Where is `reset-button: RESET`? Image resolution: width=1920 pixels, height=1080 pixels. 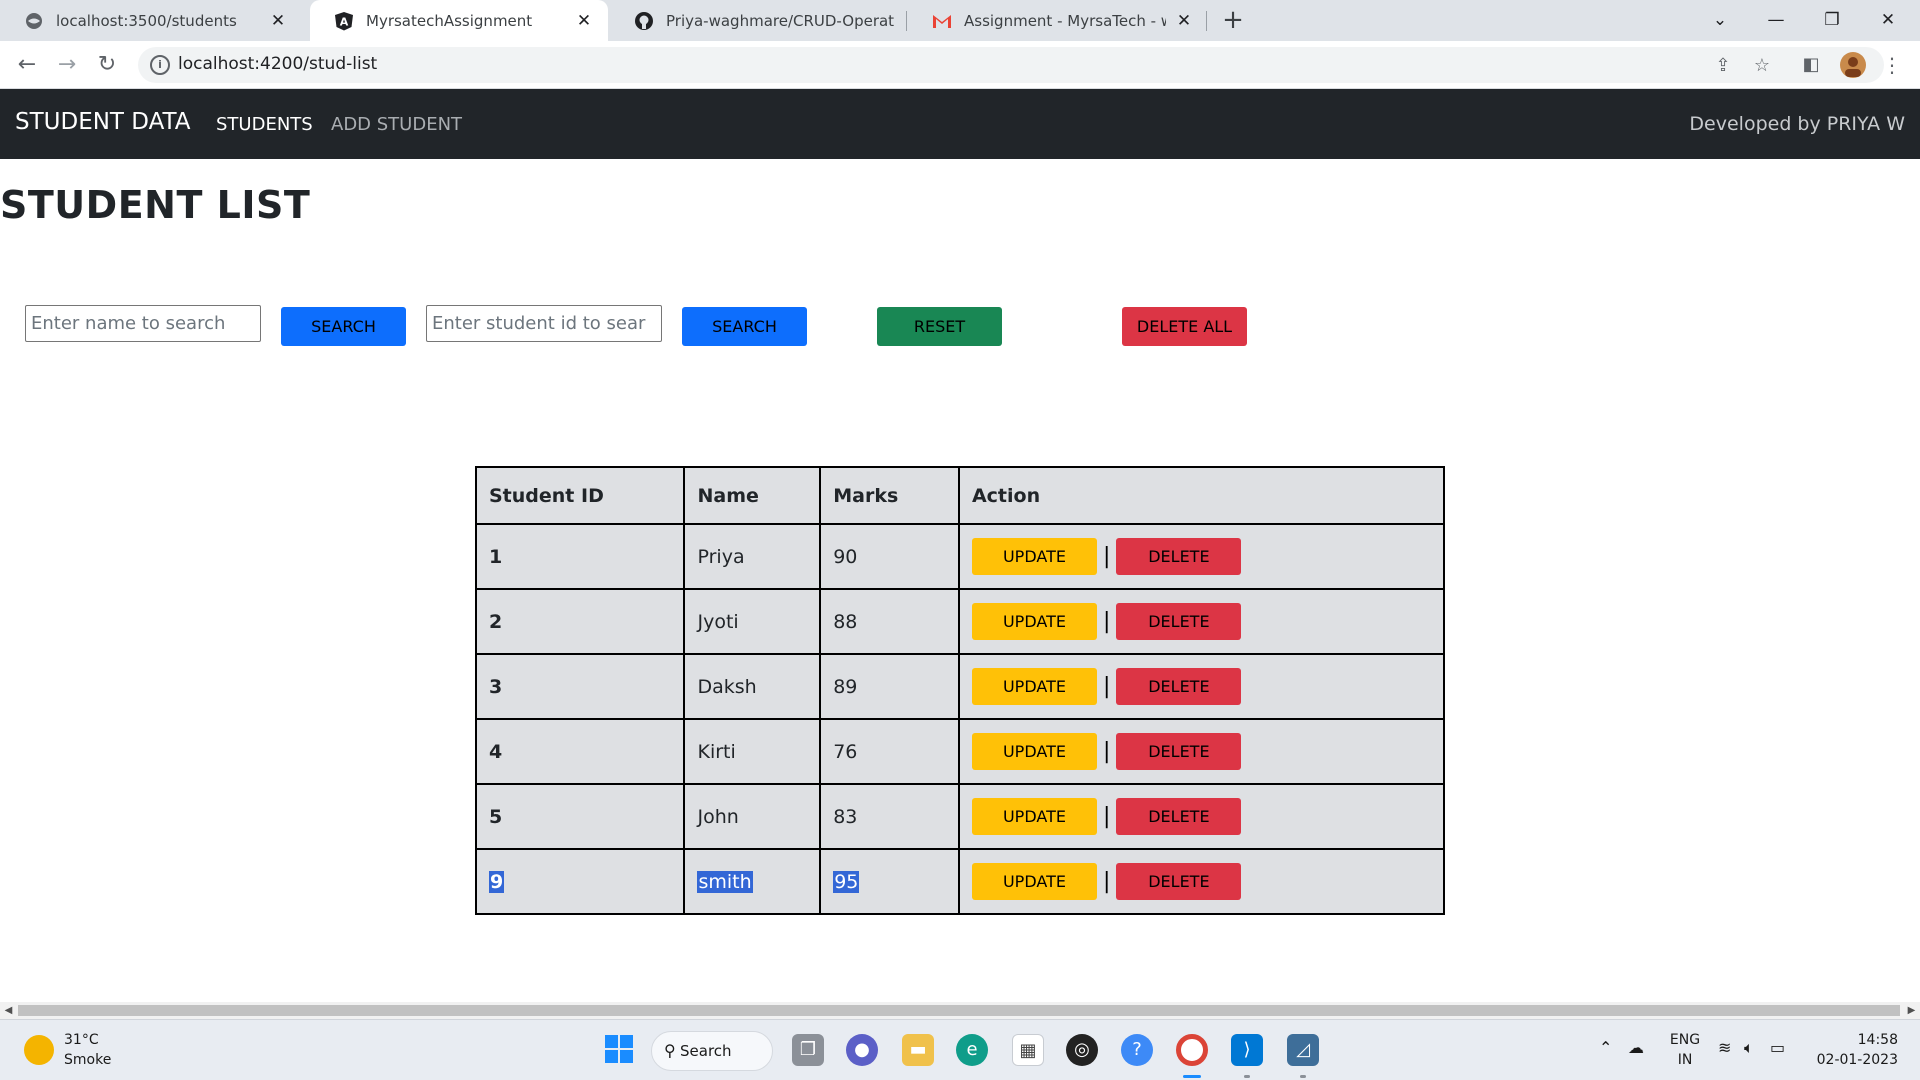
reset-button: RESET is located at coordinates (939, 326).